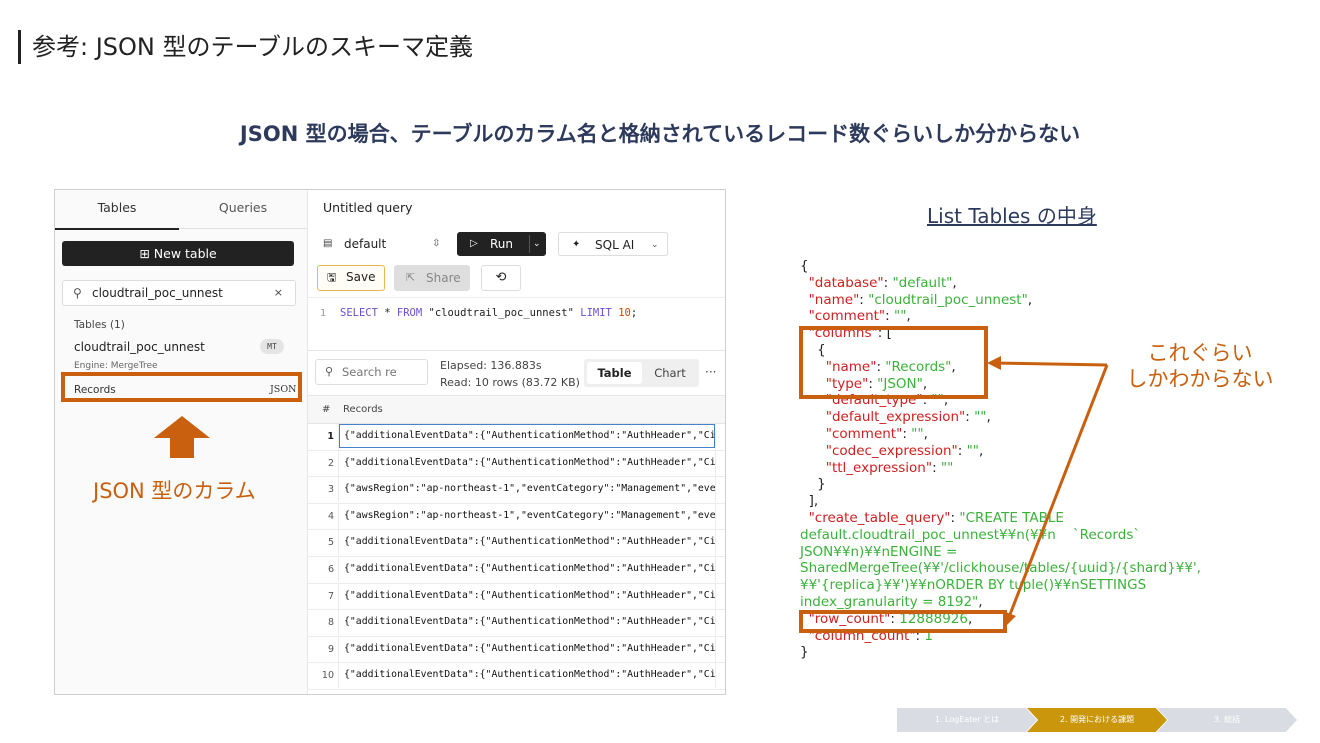  What do you see at coordinates (330, 516) in the screenshot?
I see `row-number: 4` at bounding box center [330, 516].